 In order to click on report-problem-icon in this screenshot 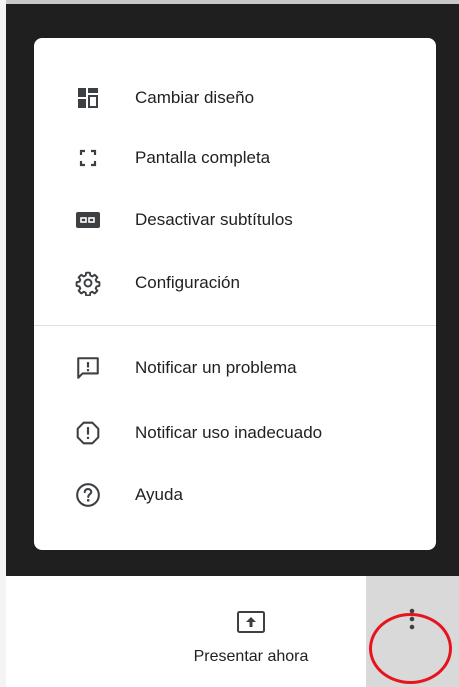, I will do `click(88, 368)`.